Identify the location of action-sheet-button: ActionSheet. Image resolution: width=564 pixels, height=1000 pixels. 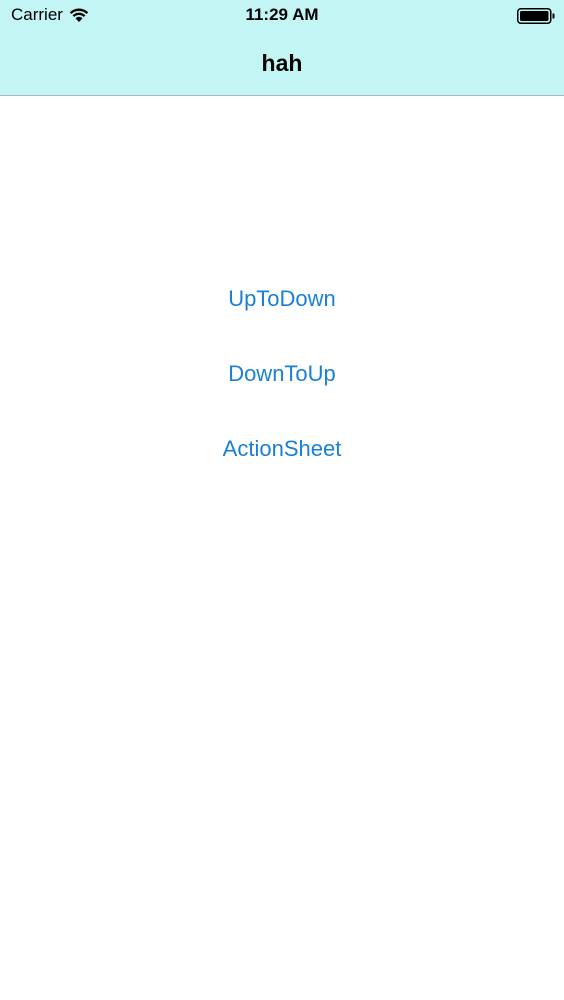
(282, 449).